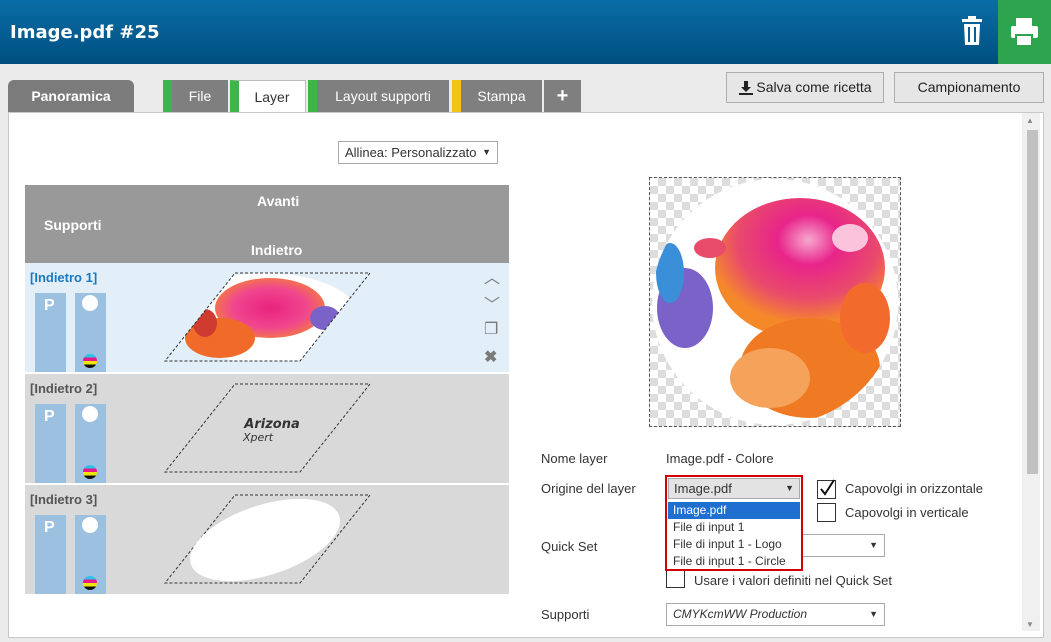 The image size is (1051, 642). Describe the element at coordinates (826, 512) in the screenshot. I see `flip-vertical-checkbox` at that location.